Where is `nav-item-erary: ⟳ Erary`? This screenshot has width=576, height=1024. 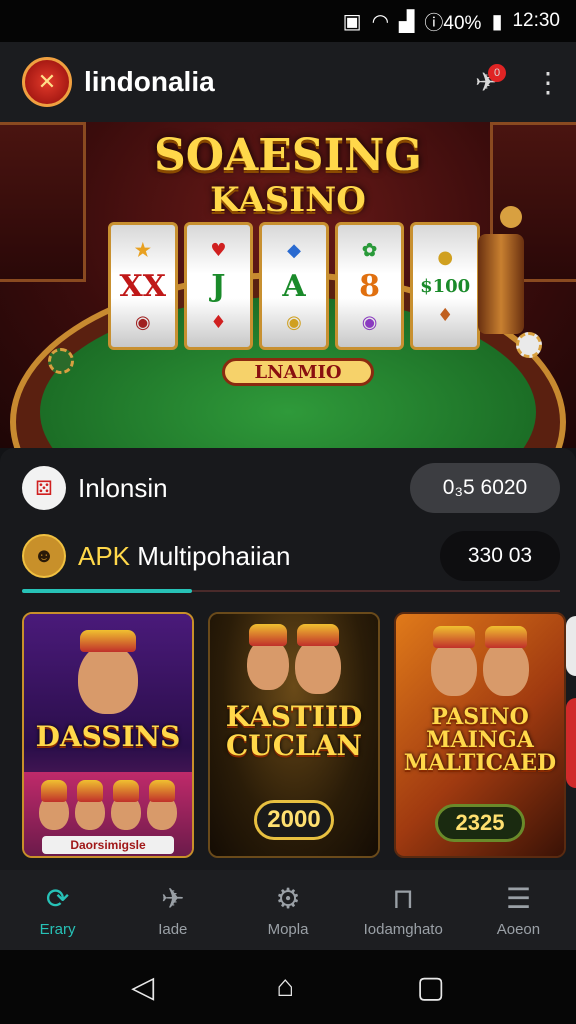
nav-item-erary: ⟳ Erary is located at coordinates (57, 910).